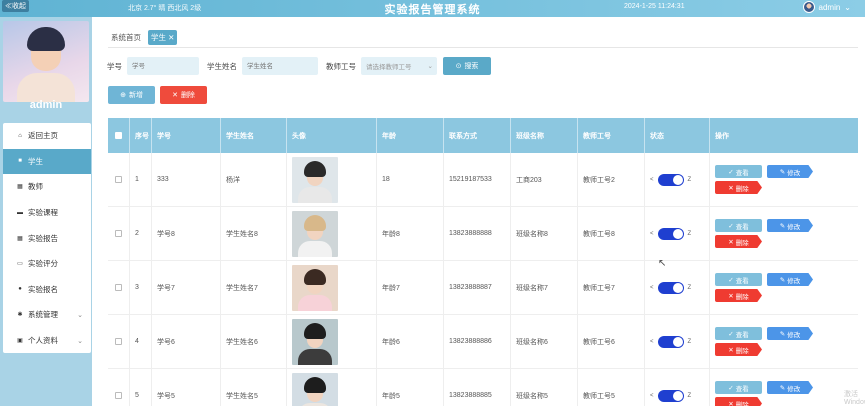  Describe the element at coordinates (47, 136) in the screenshot. I see `sidebar-item-home: ⌂ 返回主页` at that location.